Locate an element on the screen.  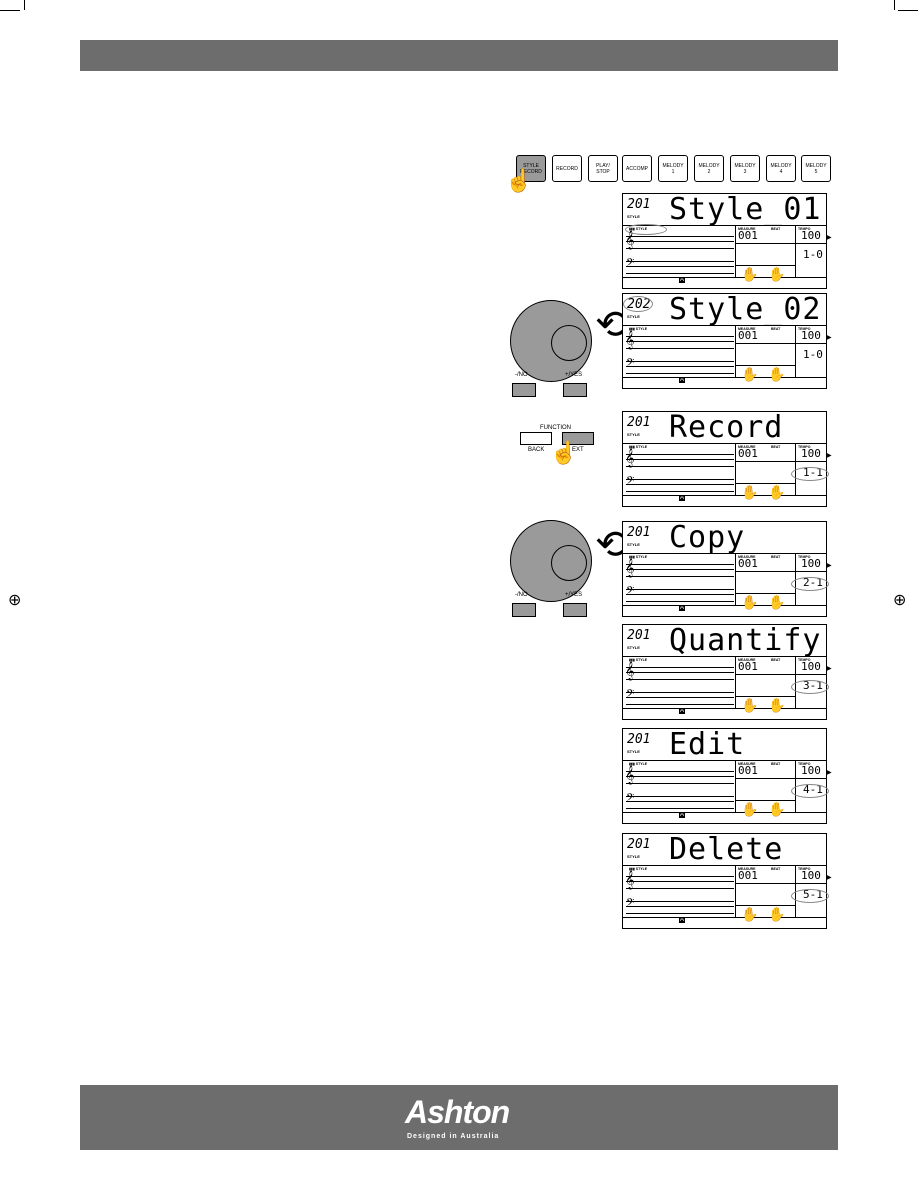
function-label: FUNCTION is located at coordinates (555, 428).